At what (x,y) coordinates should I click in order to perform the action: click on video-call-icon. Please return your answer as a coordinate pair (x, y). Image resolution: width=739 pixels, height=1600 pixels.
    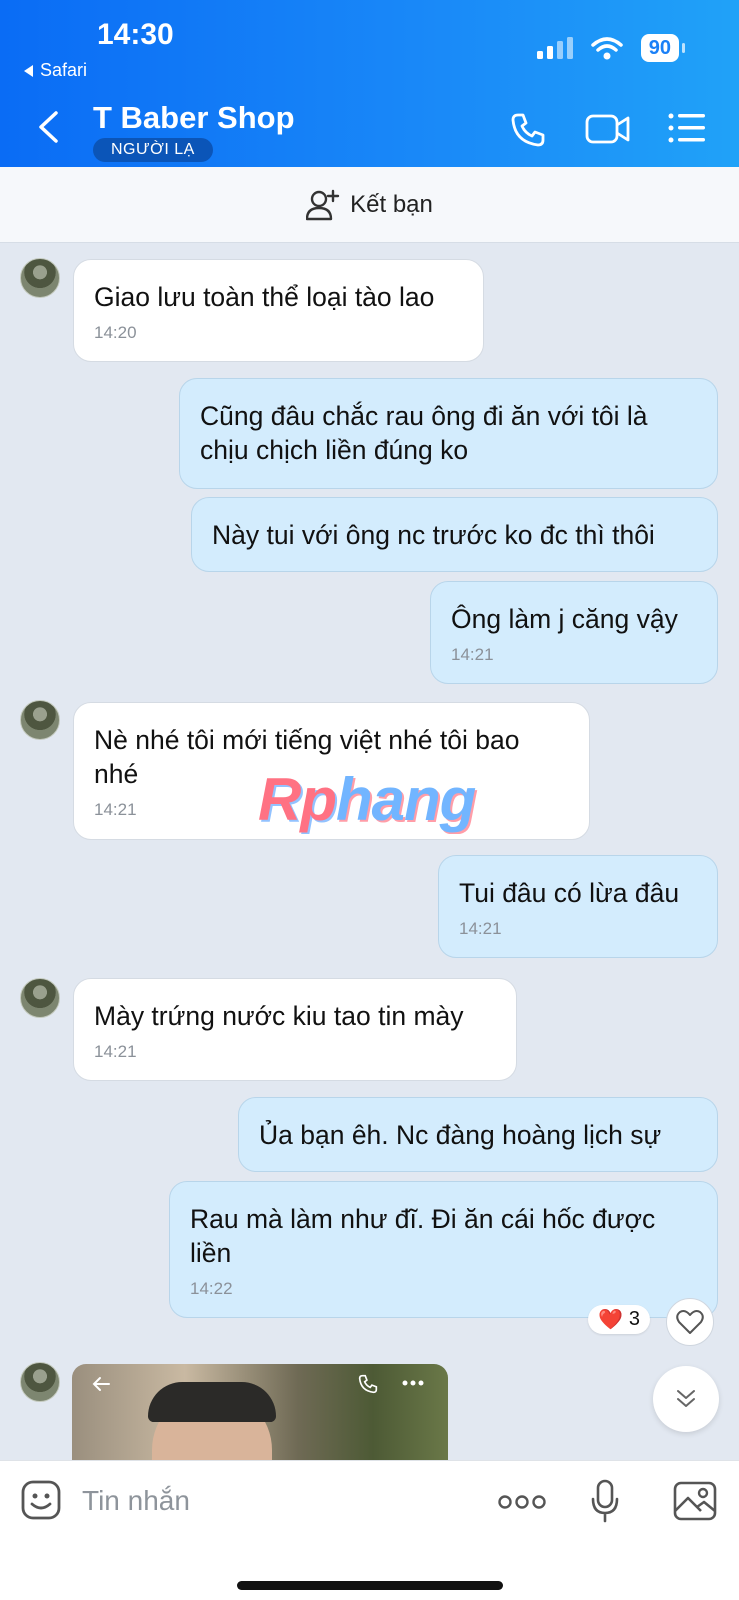
    Looking at the image, I should click on (608, 129).